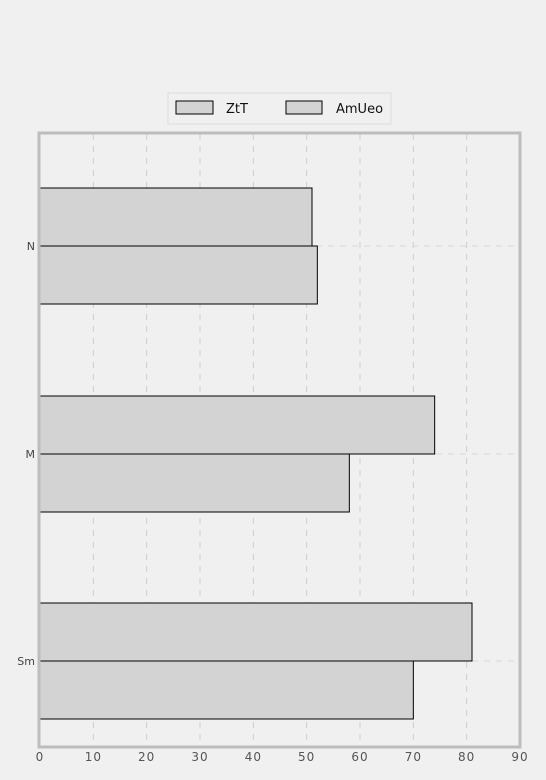 This screenshot has height=780, width=546. I want to click on x-tick-label: 20, so click(146, 757).